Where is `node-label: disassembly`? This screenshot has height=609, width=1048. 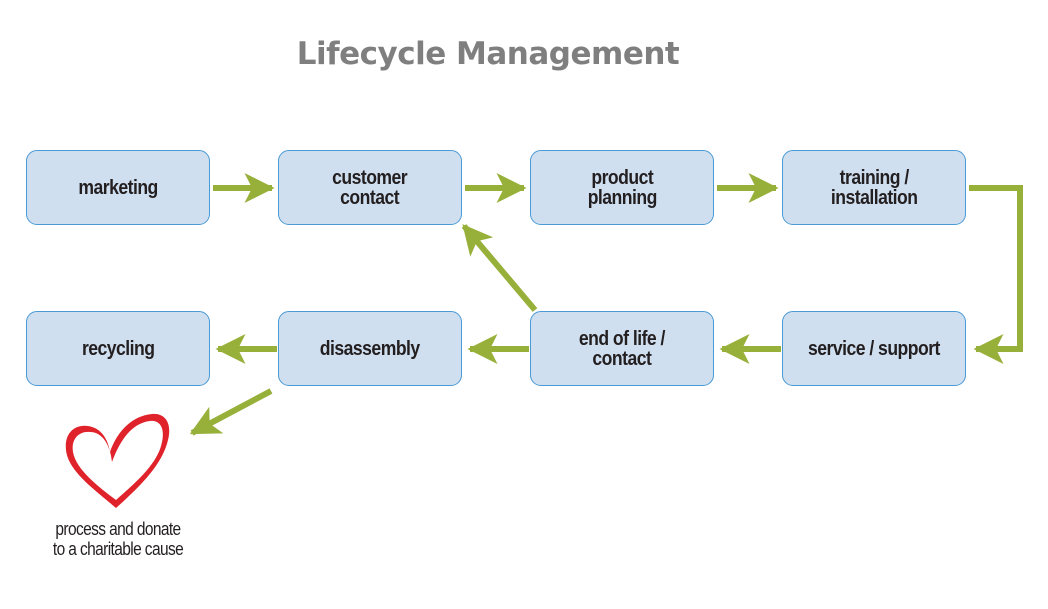
node-label: disassembly is located at coordinates (370, 348).